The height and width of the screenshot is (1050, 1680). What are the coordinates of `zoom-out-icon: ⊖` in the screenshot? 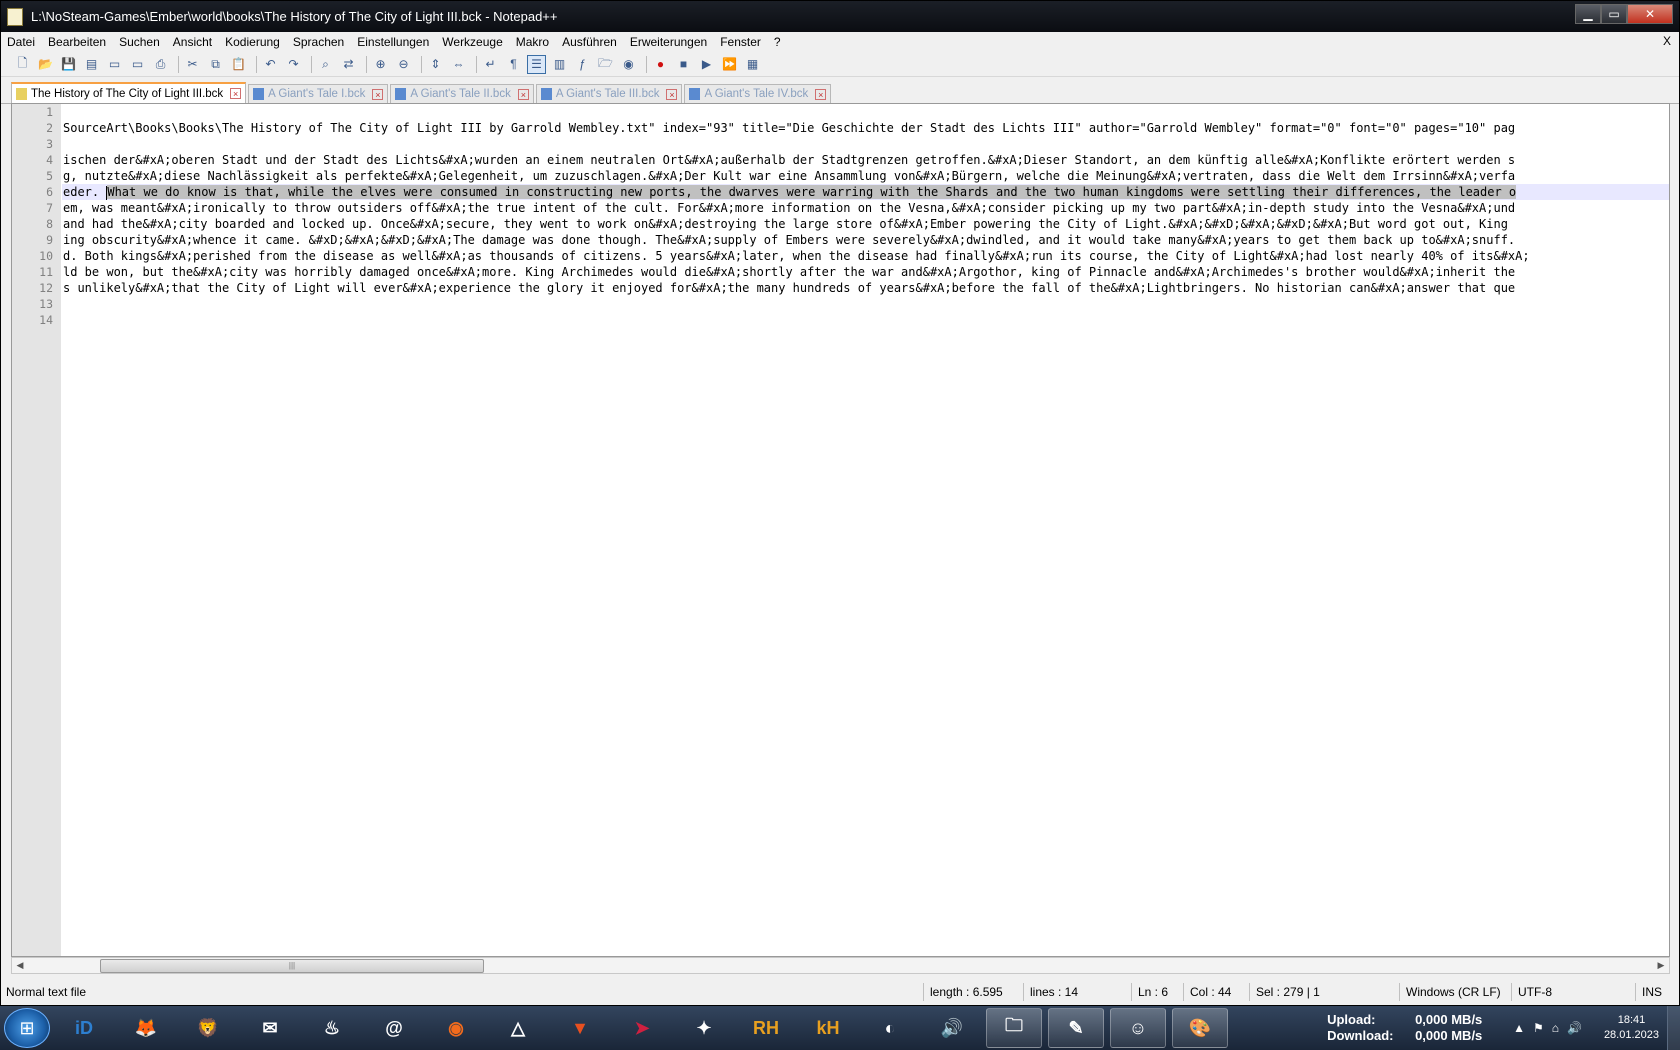 It's located at (403, 64).